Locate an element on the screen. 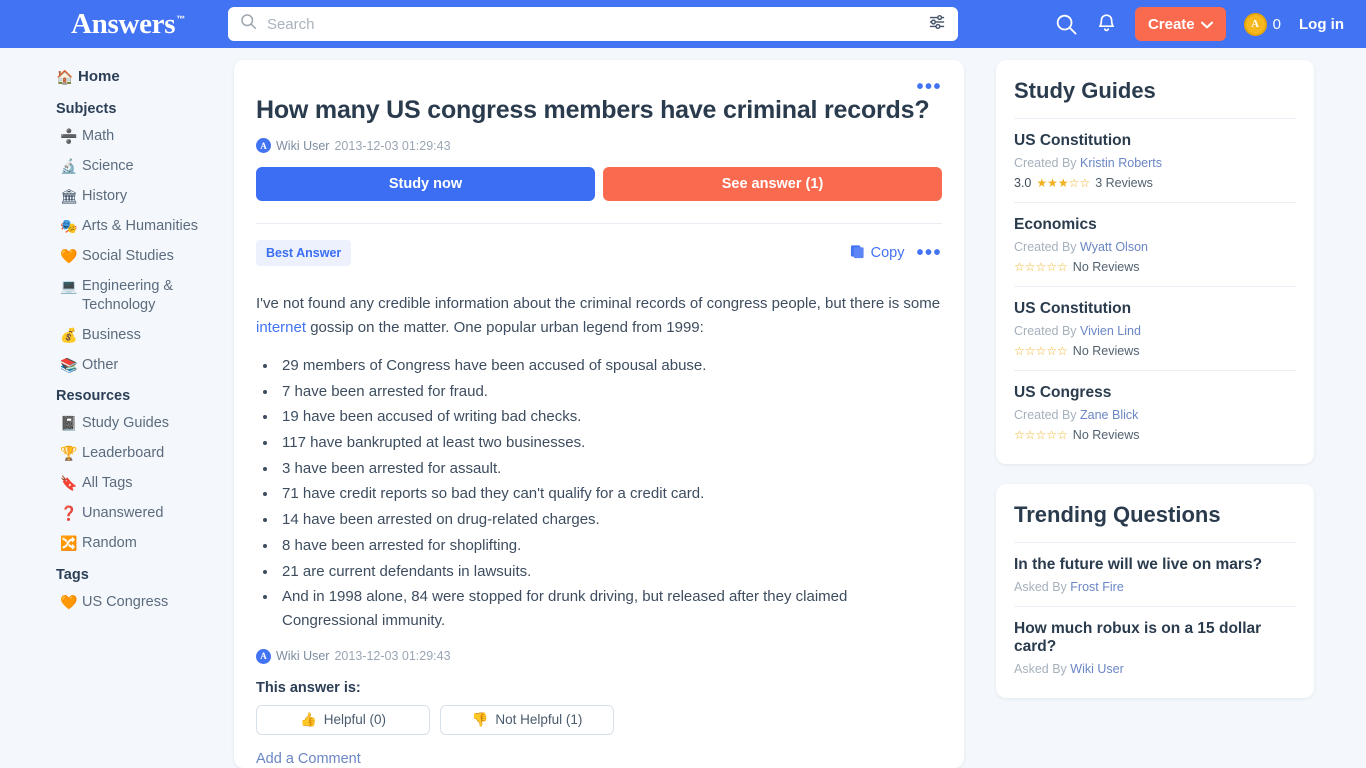 This screenshot has width=1366, height=768. coin-icon: A is located at coordinates (1255, 24).